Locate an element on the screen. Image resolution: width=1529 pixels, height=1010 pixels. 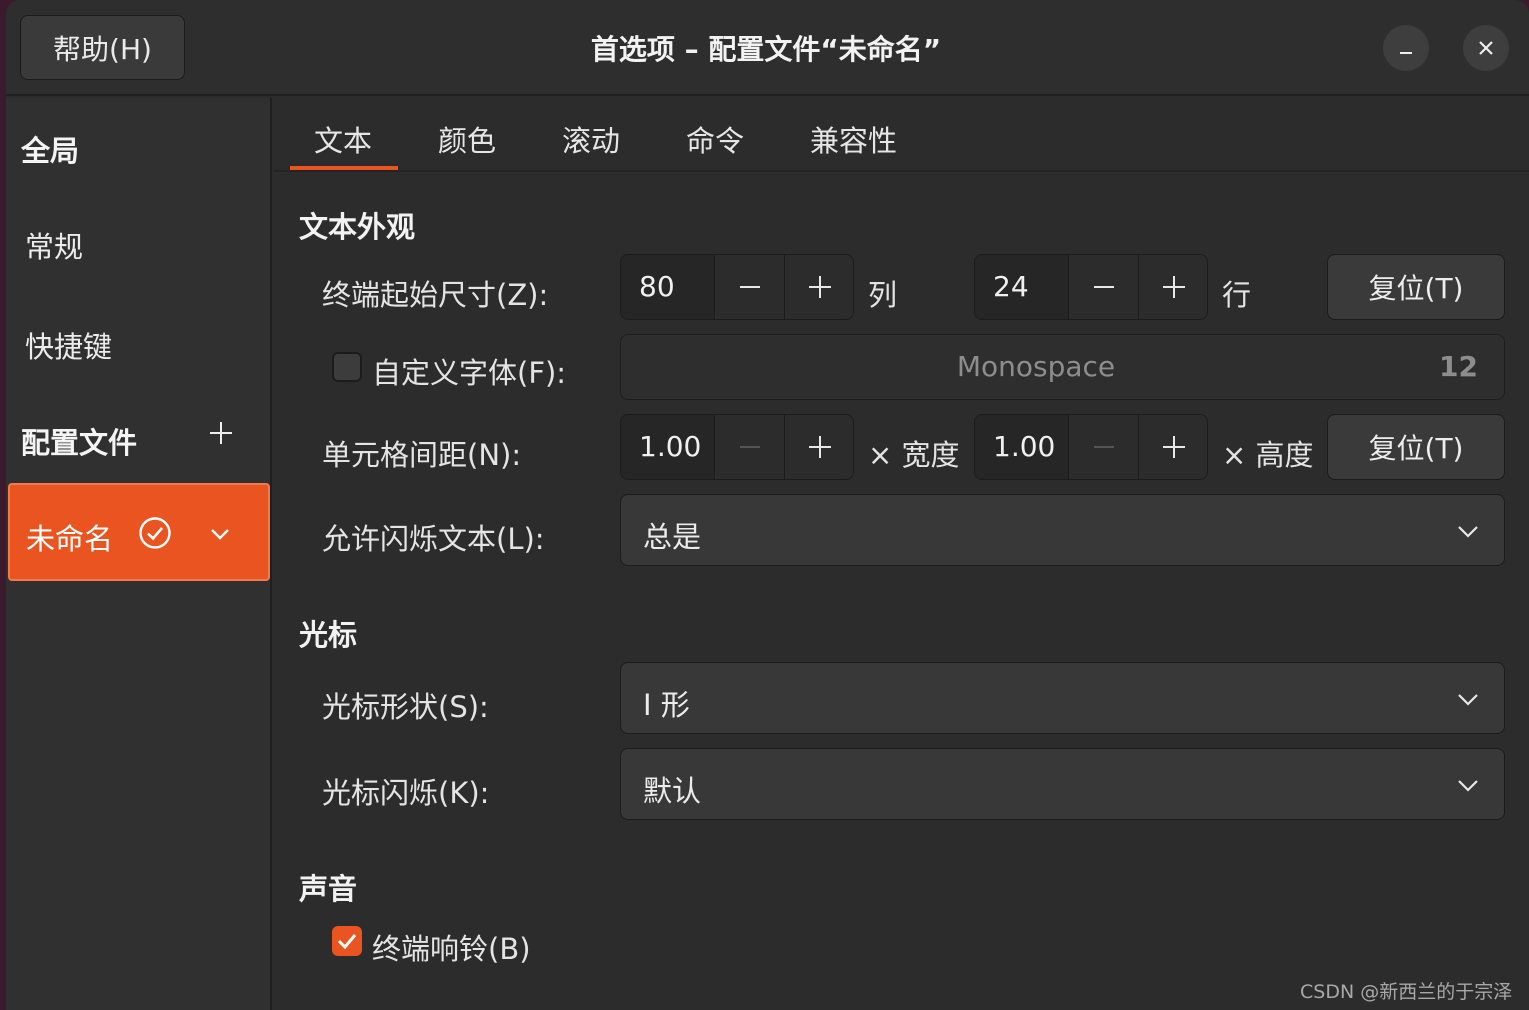
columns-spinbutton: 80 is located at coordinates (737, 287).